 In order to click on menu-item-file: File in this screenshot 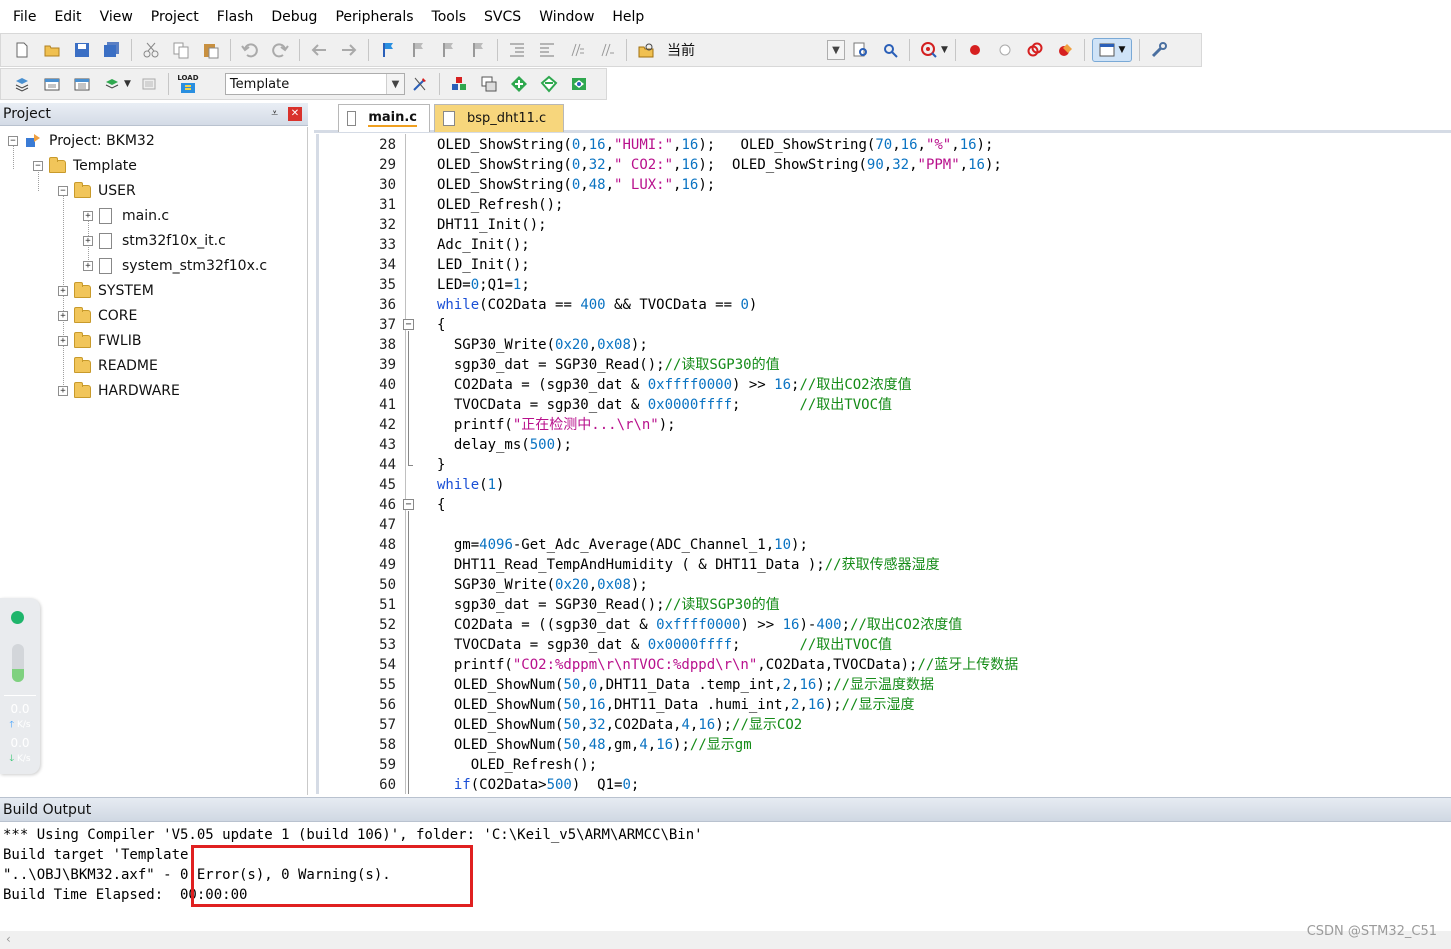, I will do `click(24, 17)`.